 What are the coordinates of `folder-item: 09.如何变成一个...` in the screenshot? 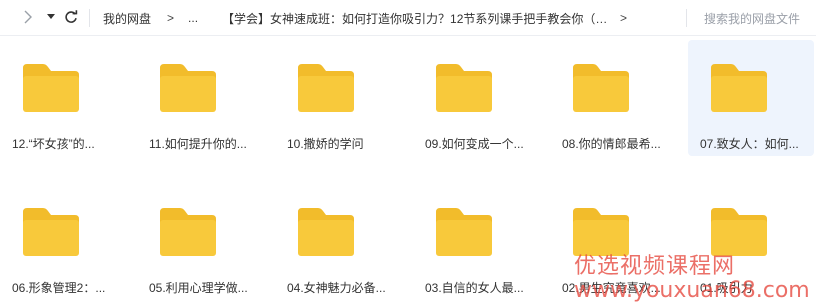 It's located at (476, 98).